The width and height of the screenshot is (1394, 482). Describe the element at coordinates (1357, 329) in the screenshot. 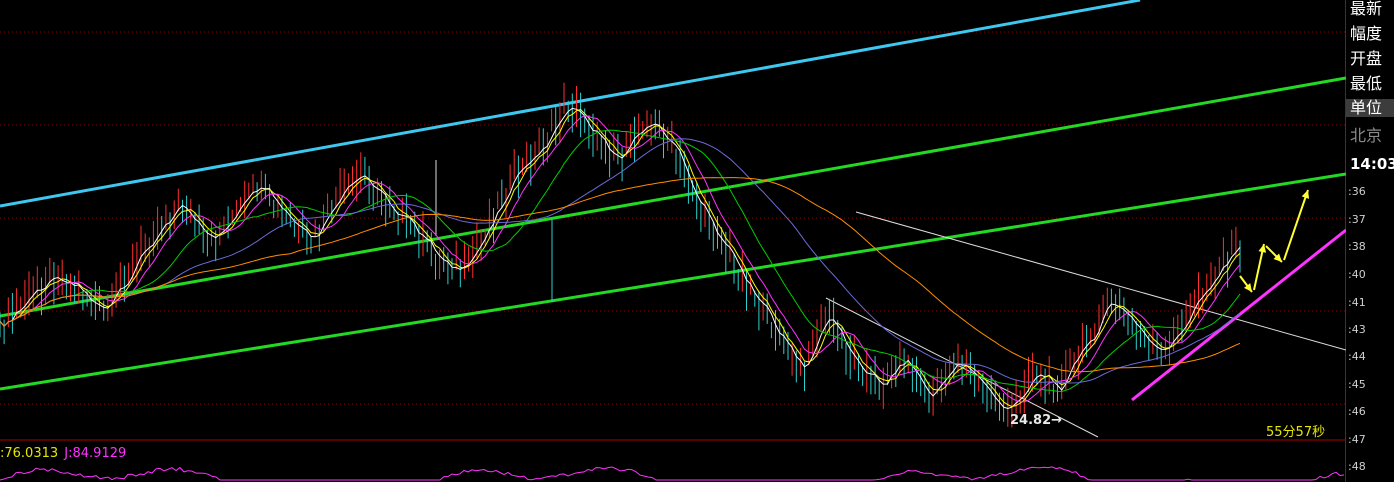

I see `axis-tick: :43` at that location.